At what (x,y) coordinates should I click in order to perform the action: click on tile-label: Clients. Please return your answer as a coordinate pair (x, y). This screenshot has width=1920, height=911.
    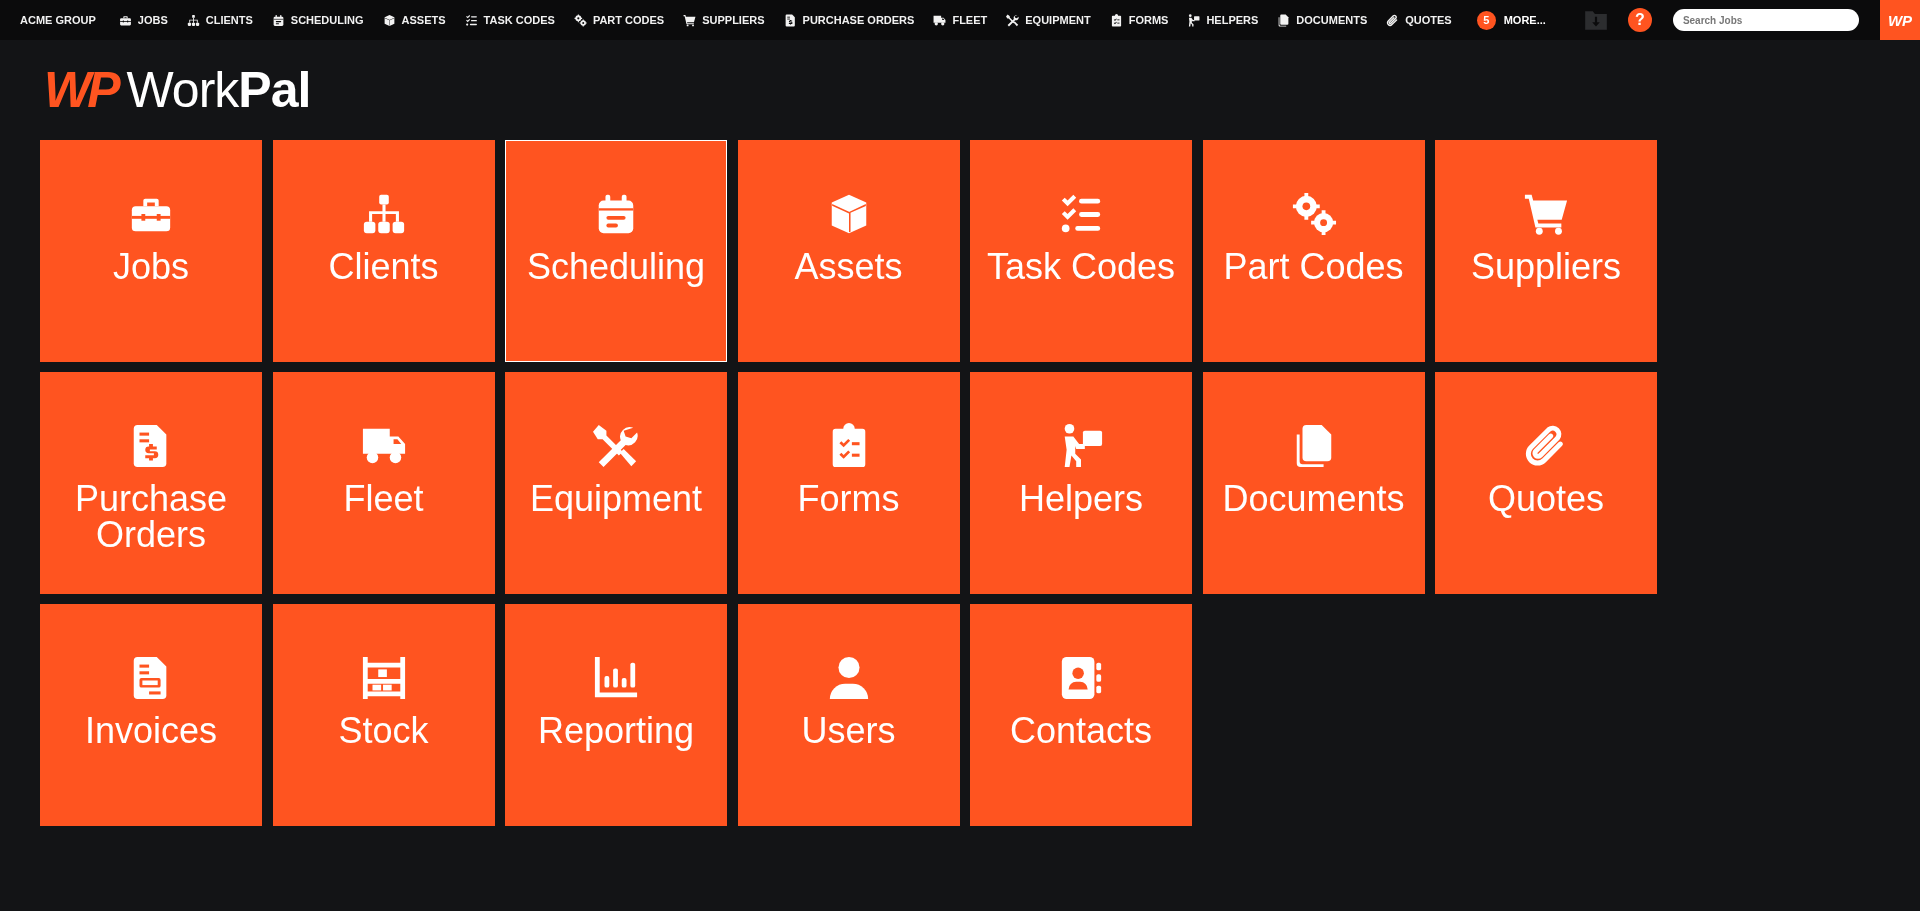
    Looking at the image, I should click on (383, 267).